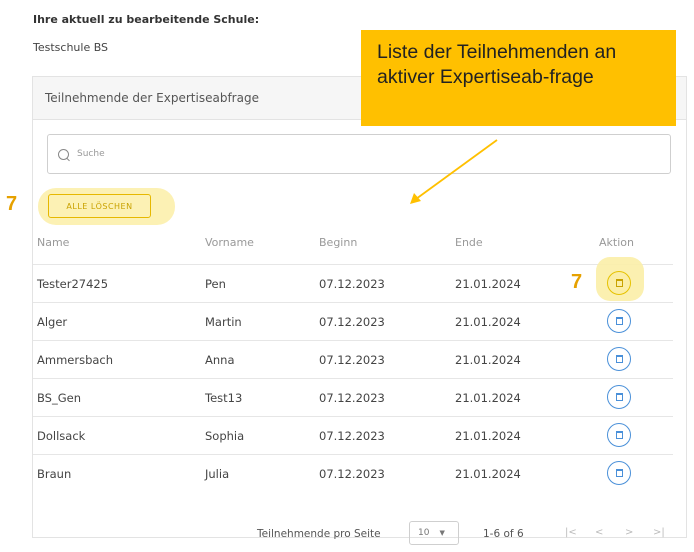 The width and height of the screenshot is (694, 552). Describe the element at coordinates (599, 532) in the screenshot. I see `prev-page-icon: <` at that location.